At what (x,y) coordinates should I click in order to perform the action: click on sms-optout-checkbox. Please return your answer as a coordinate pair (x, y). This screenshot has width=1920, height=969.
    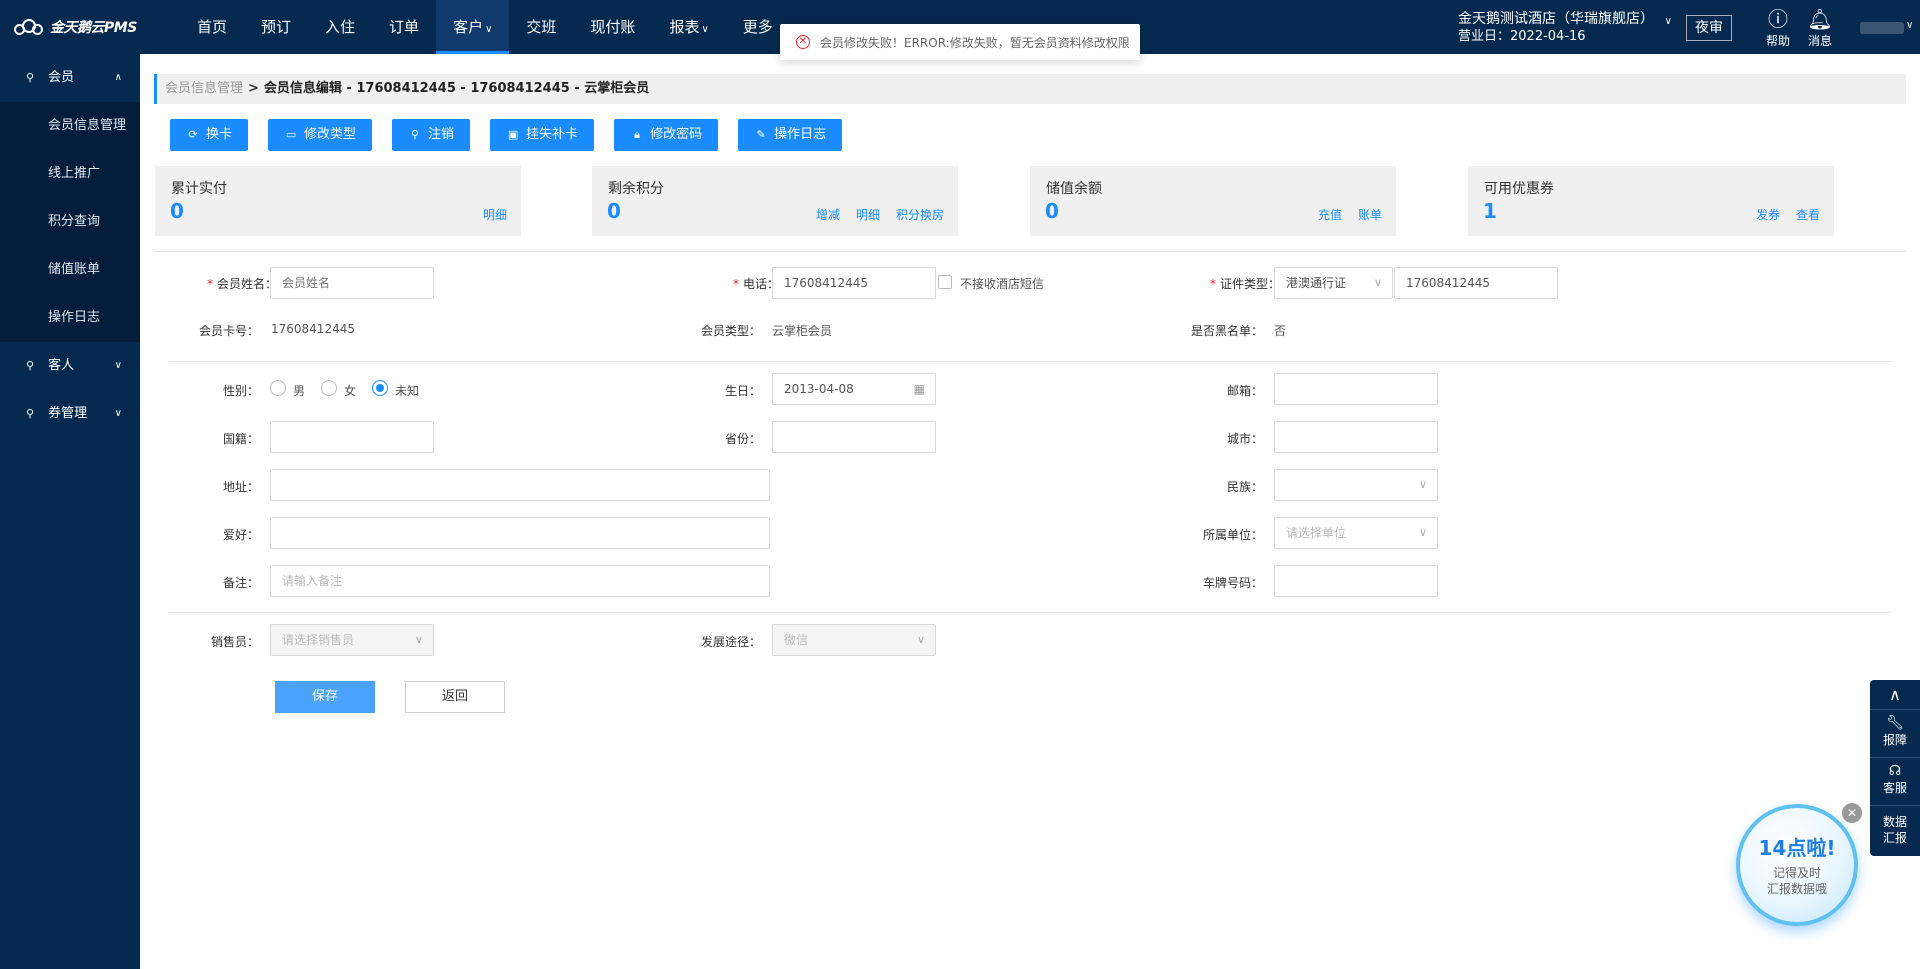
    Looking at the image, I should click on (945, 282).